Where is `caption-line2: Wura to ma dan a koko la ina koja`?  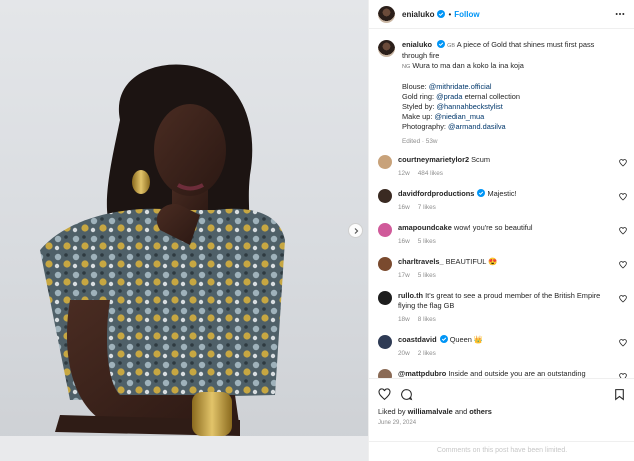
caption-line2: Wura to ma dan a koko la ina koja is located at coordinates (468, 65).